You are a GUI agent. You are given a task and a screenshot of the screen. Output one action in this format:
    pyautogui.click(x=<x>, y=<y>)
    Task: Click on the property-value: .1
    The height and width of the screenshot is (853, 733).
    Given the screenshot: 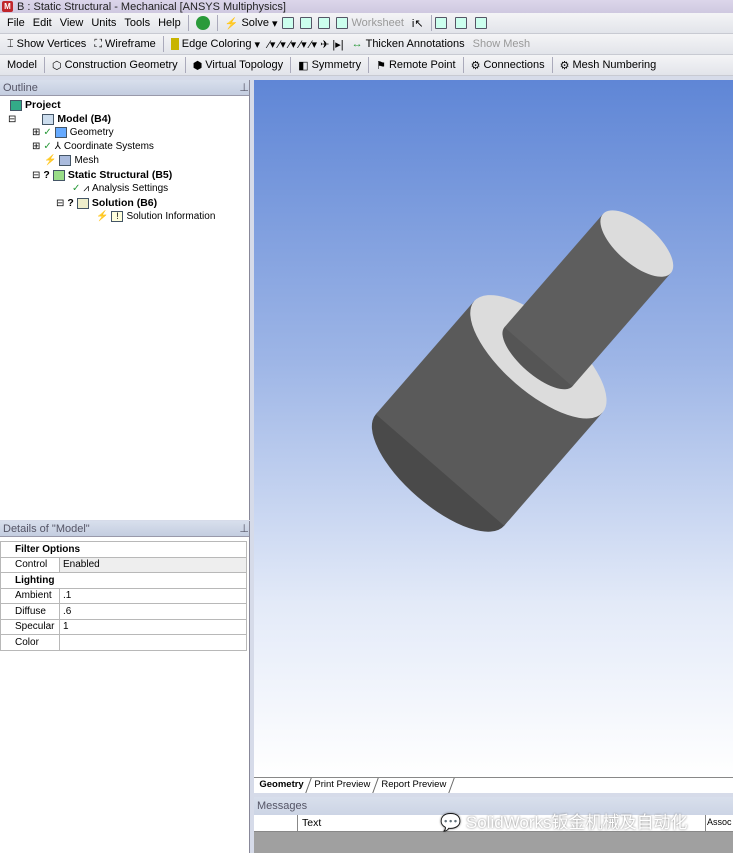 What is the action you would take?
    pyautogui.click(x=153, y=595)
    